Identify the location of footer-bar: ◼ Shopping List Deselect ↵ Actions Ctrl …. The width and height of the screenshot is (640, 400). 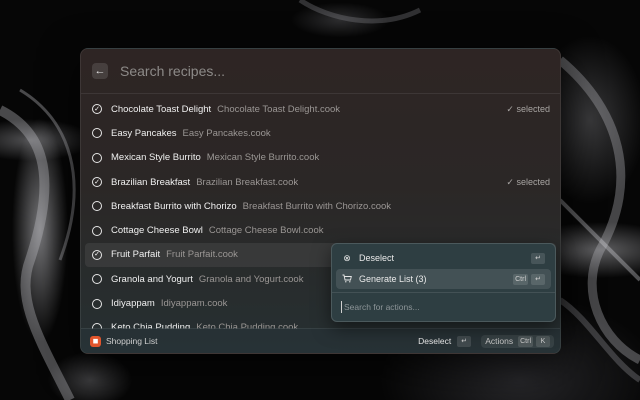
(320, 340).